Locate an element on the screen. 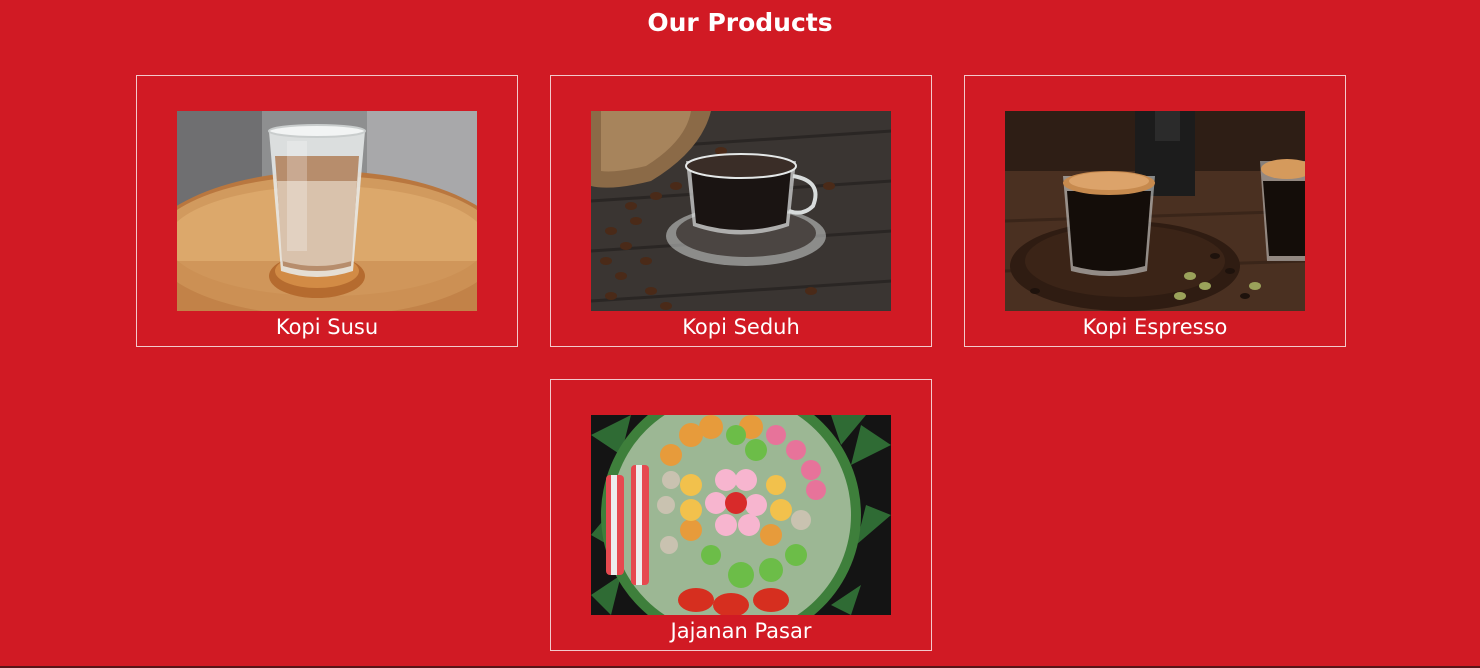  product-name: Jajanan Pasar is located at coordinates (741, 631).